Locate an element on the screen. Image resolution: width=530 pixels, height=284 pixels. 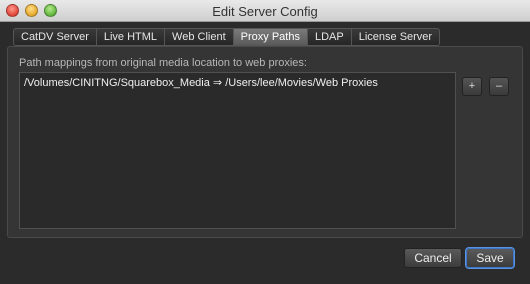
tab-proxy-paths: Proxy Paths is located at coordinates (270, 37).